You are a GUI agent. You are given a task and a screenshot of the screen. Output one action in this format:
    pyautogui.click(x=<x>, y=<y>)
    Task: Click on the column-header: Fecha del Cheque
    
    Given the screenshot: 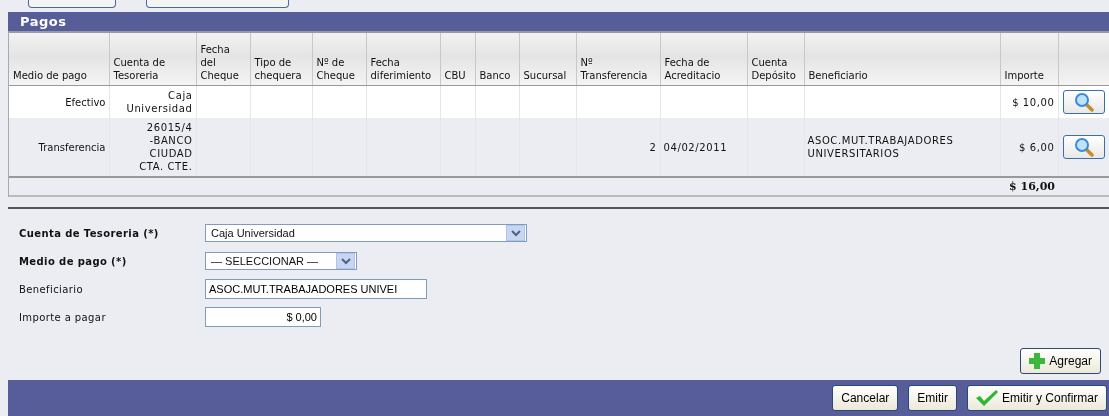 What is the action you would take?
    pyautogui.click(x=223, y=59)
    